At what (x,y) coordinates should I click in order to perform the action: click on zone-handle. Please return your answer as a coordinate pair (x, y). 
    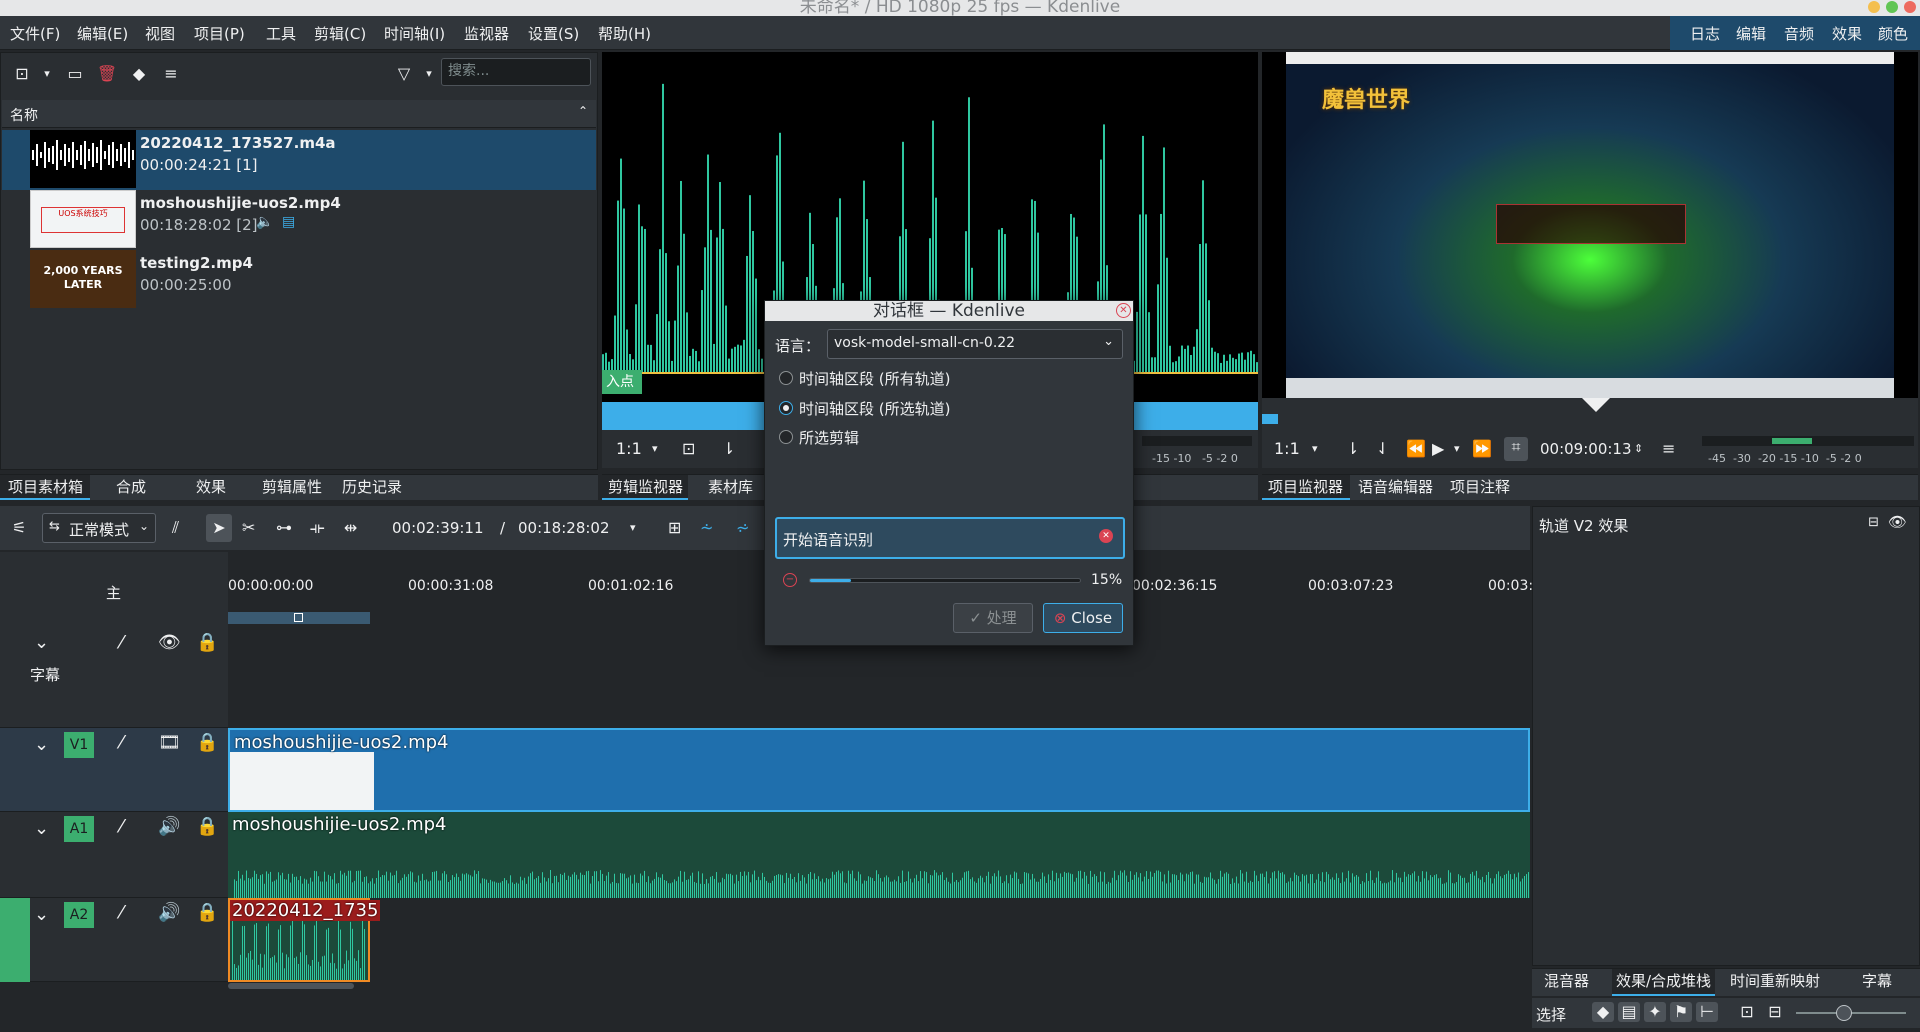
    Looking at the image, I should click on (298, 617).